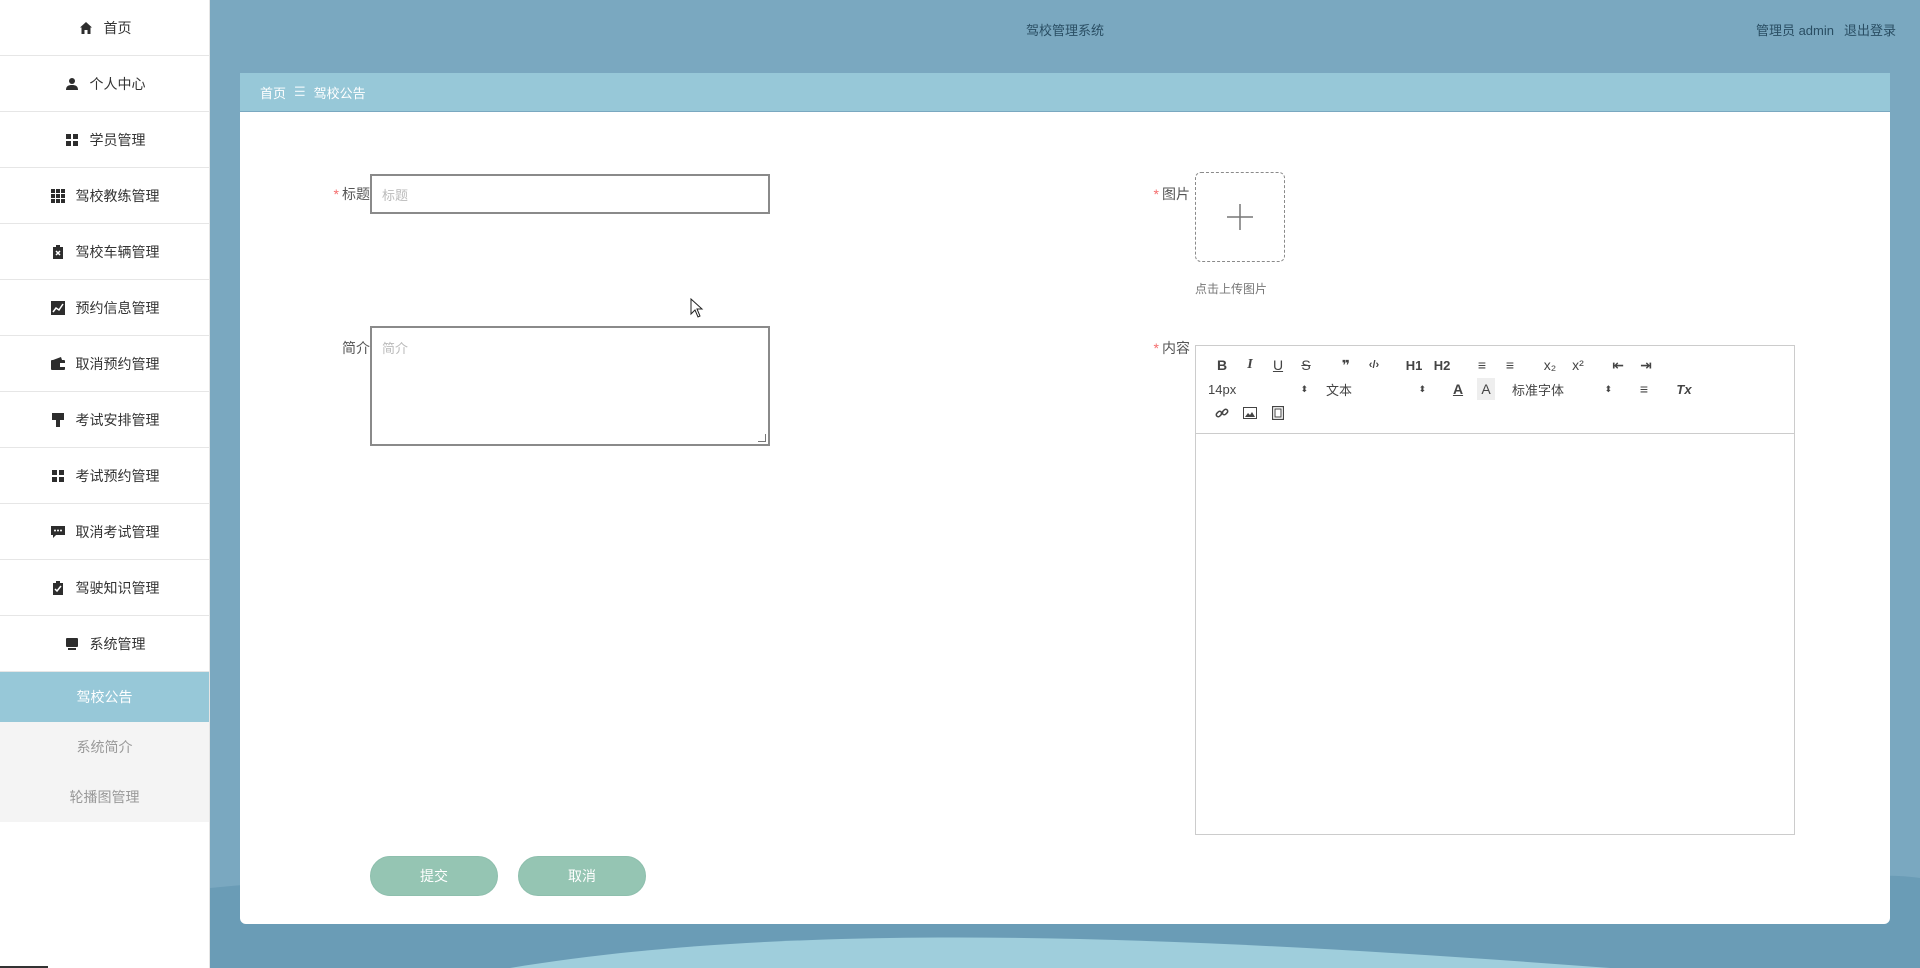 This screenshot has height=968, width=1920. What do you see at coordinates (1684, 389) in the screenshot?
I see `clean-format-icon: Tx` at bounding box center [1684, 389].